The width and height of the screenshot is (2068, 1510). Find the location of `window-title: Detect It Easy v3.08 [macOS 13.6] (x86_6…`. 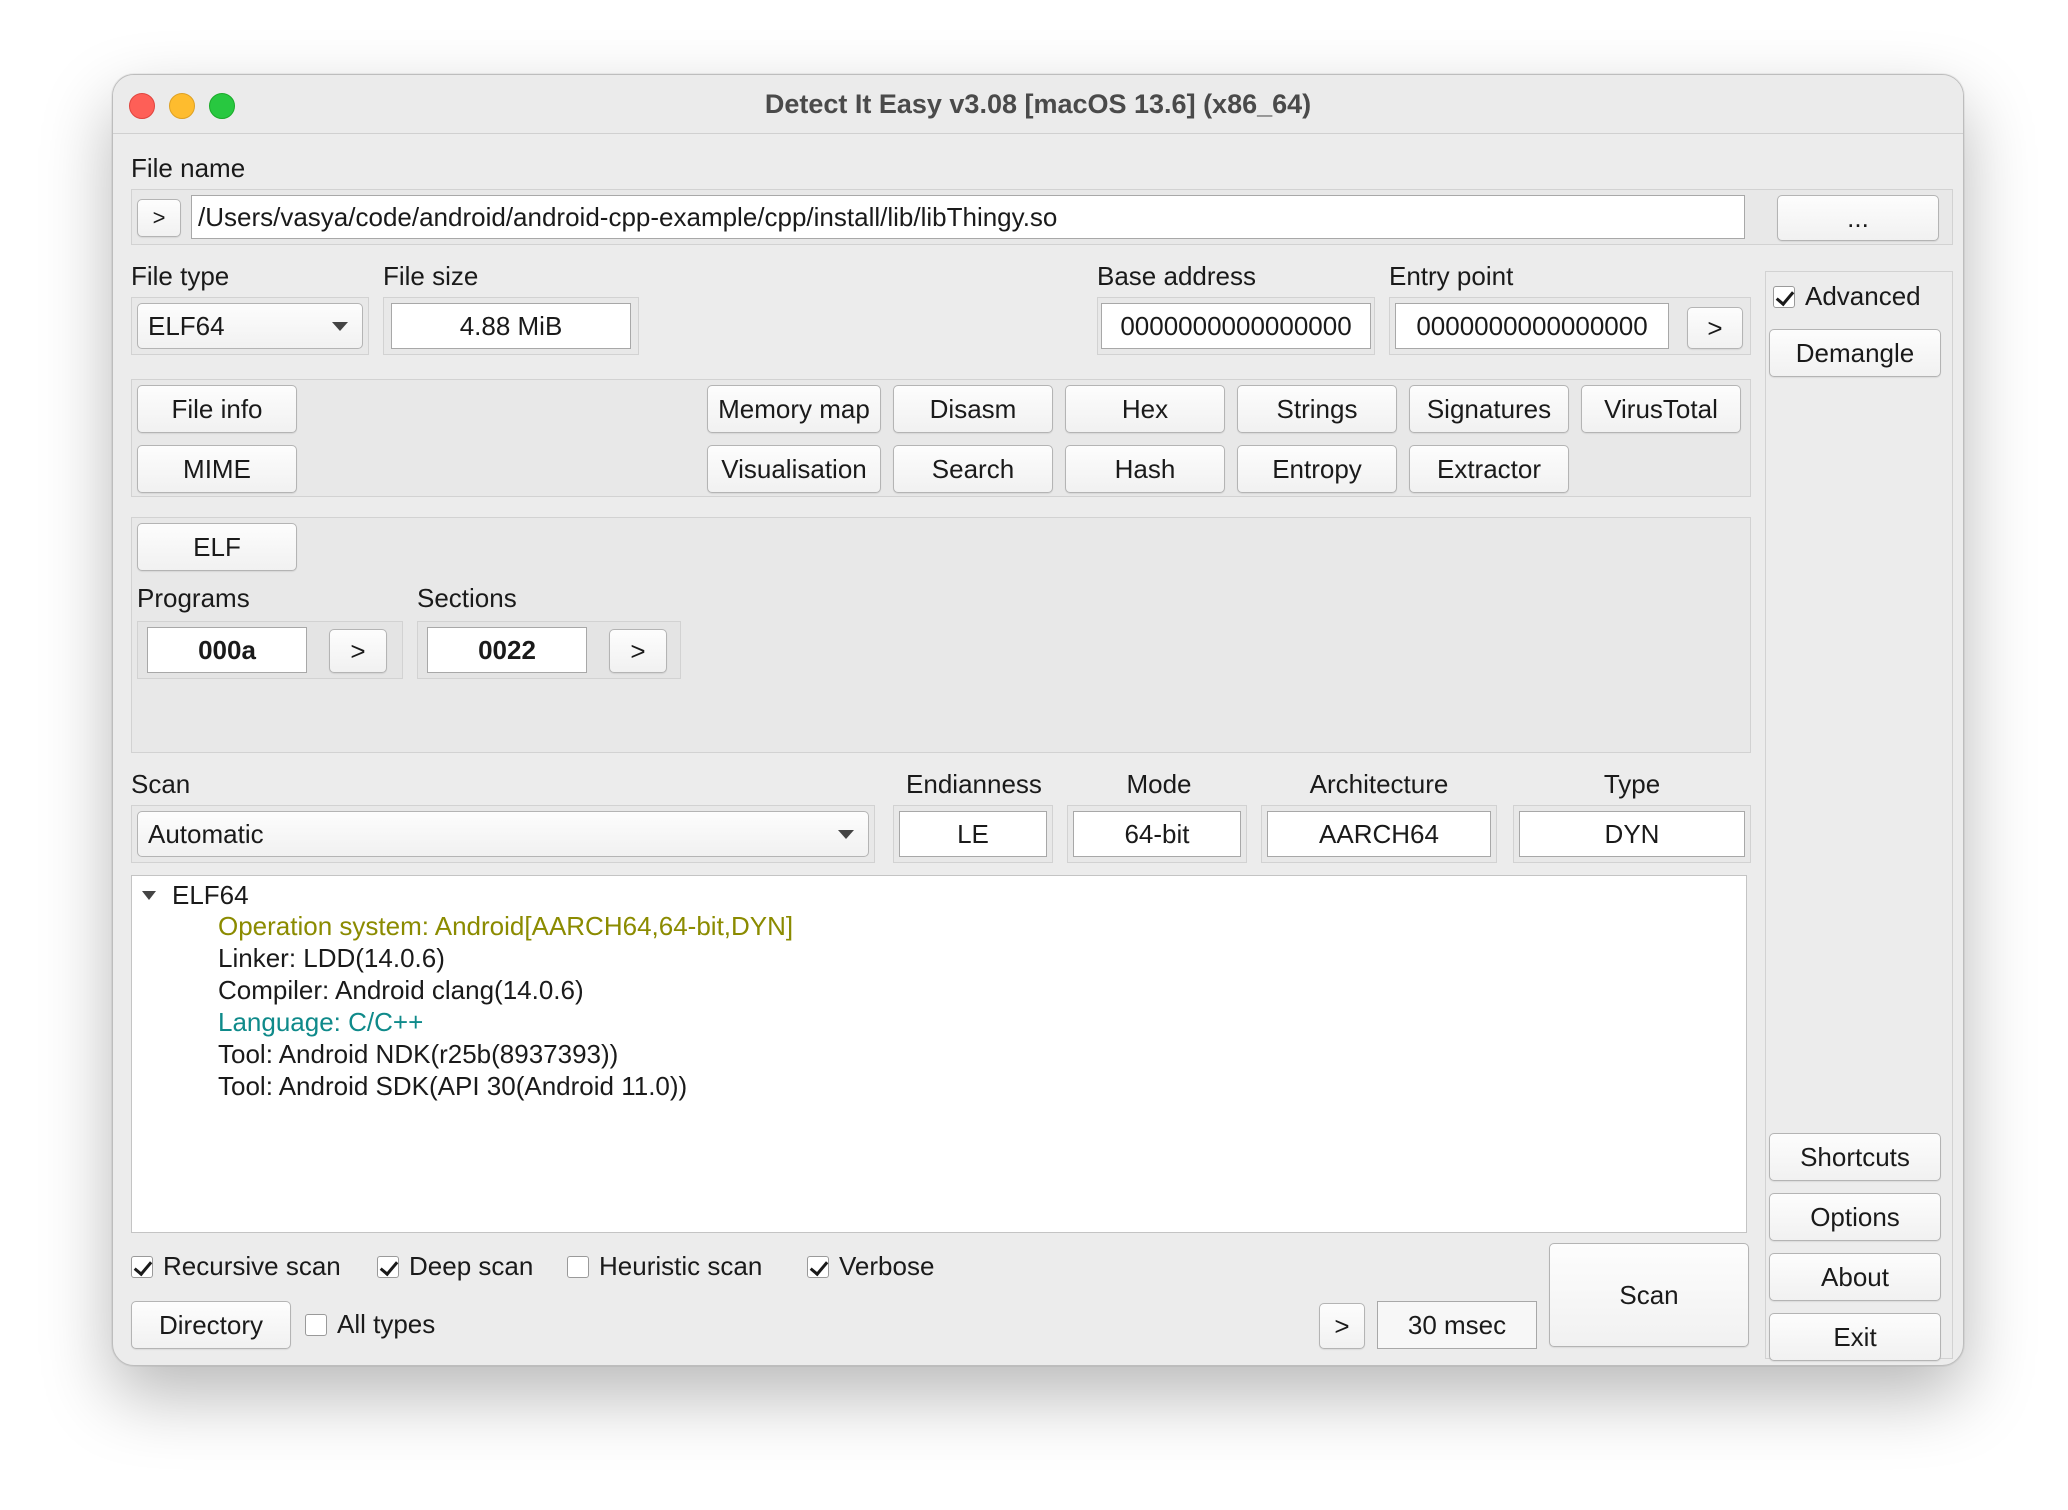

window-title: Detect It Easy v3.08 [macOS 13.6] (x86_6… is located at coordinates (1038, 104).